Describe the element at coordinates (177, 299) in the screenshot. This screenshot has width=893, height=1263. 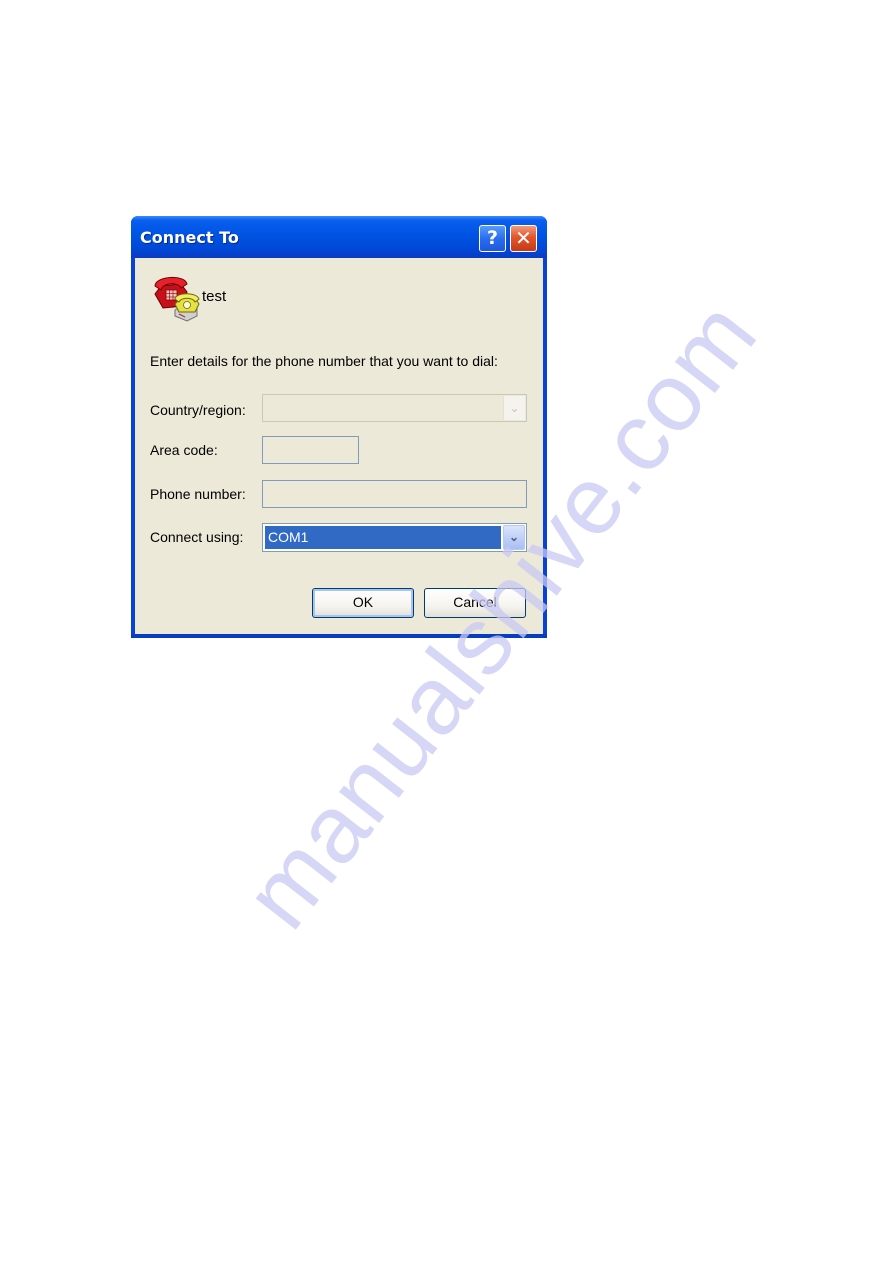
I see `phone-icon` at that location.